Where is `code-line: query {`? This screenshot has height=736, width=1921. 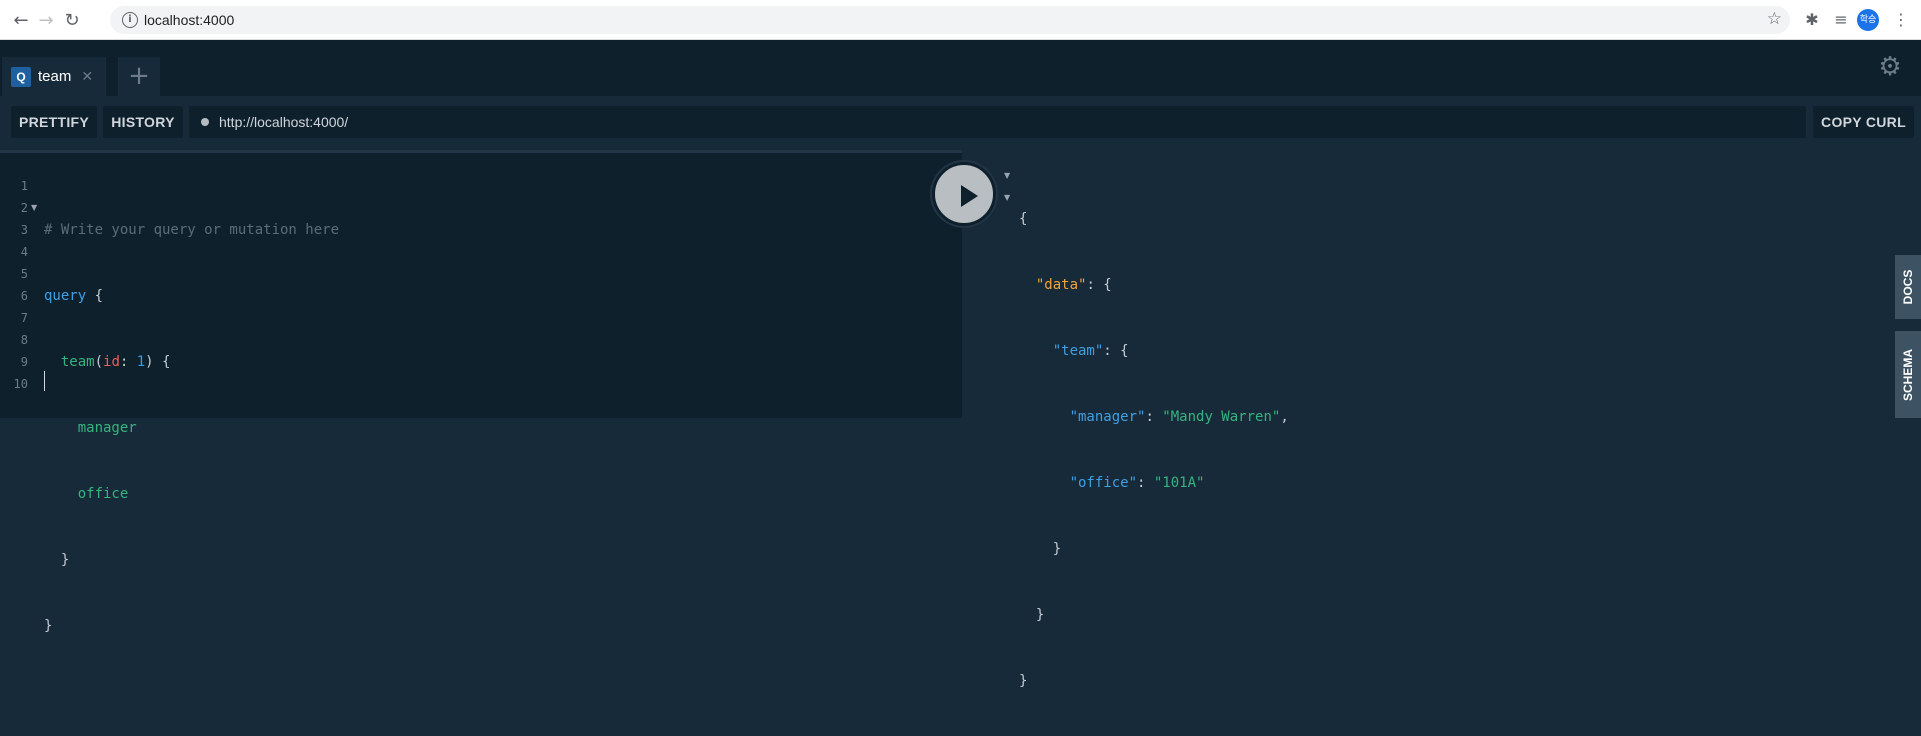
code-line: query { is located at coordinates (74, 296).